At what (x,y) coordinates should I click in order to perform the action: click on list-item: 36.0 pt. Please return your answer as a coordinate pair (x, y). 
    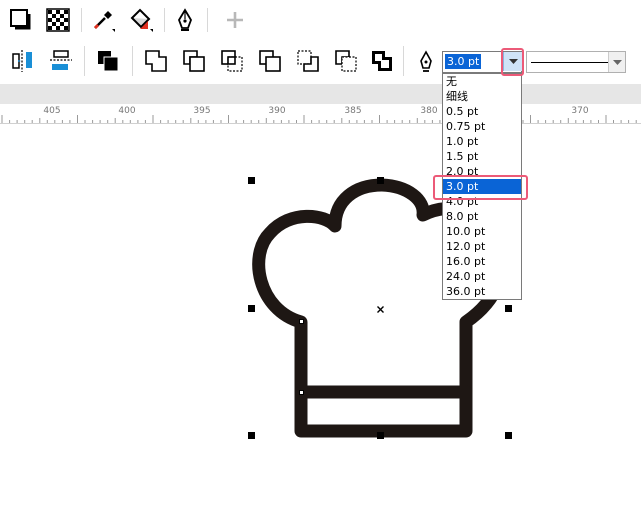
    Looking at the image, I should click on (482, 291).